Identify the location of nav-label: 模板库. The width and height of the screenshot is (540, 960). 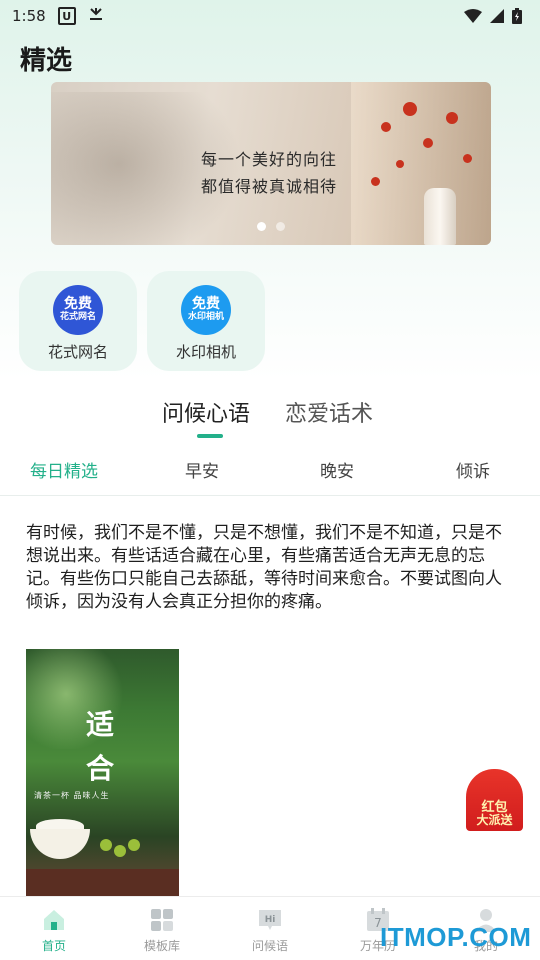
(161, 946).